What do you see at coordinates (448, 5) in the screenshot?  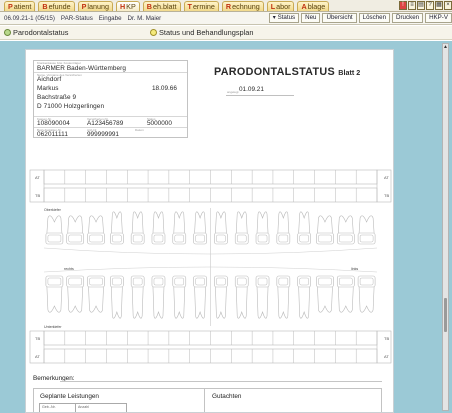 I see `close-icon: ×` at bounding box center [448, 5].